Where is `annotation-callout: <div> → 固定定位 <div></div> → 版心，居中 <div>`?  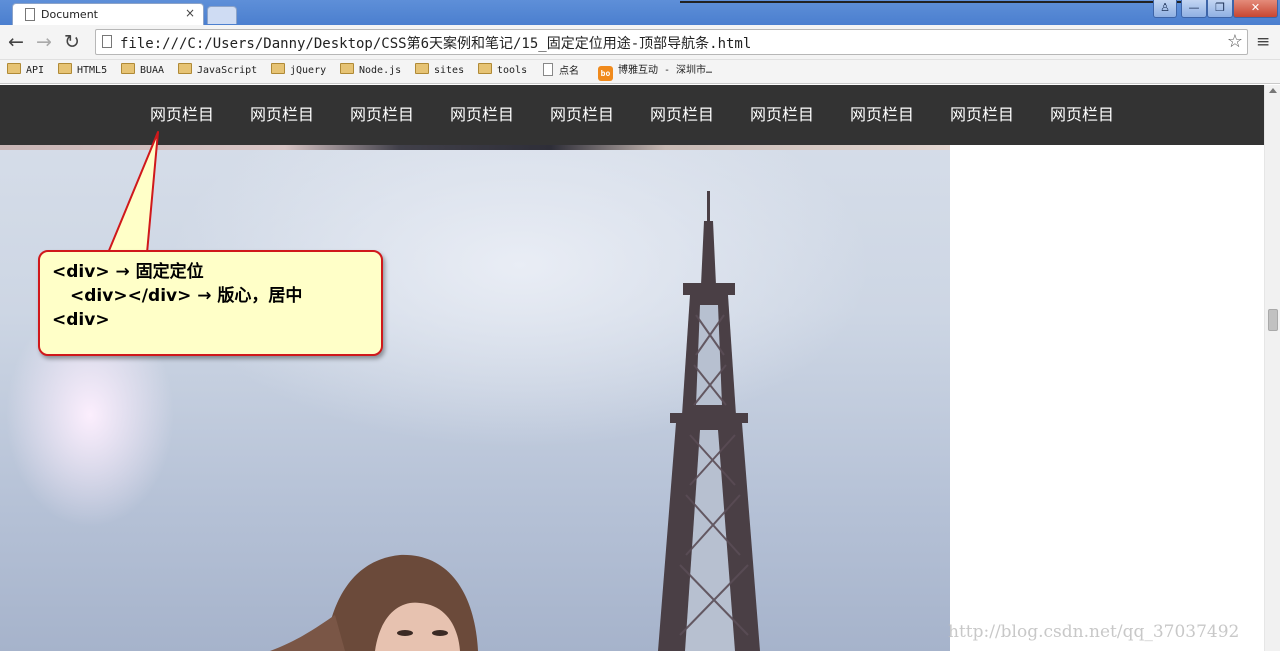
annotation-callout: <div> → 固定定位 <div></div> → 版心，居中 <div> is located at coordinates (210, 303).